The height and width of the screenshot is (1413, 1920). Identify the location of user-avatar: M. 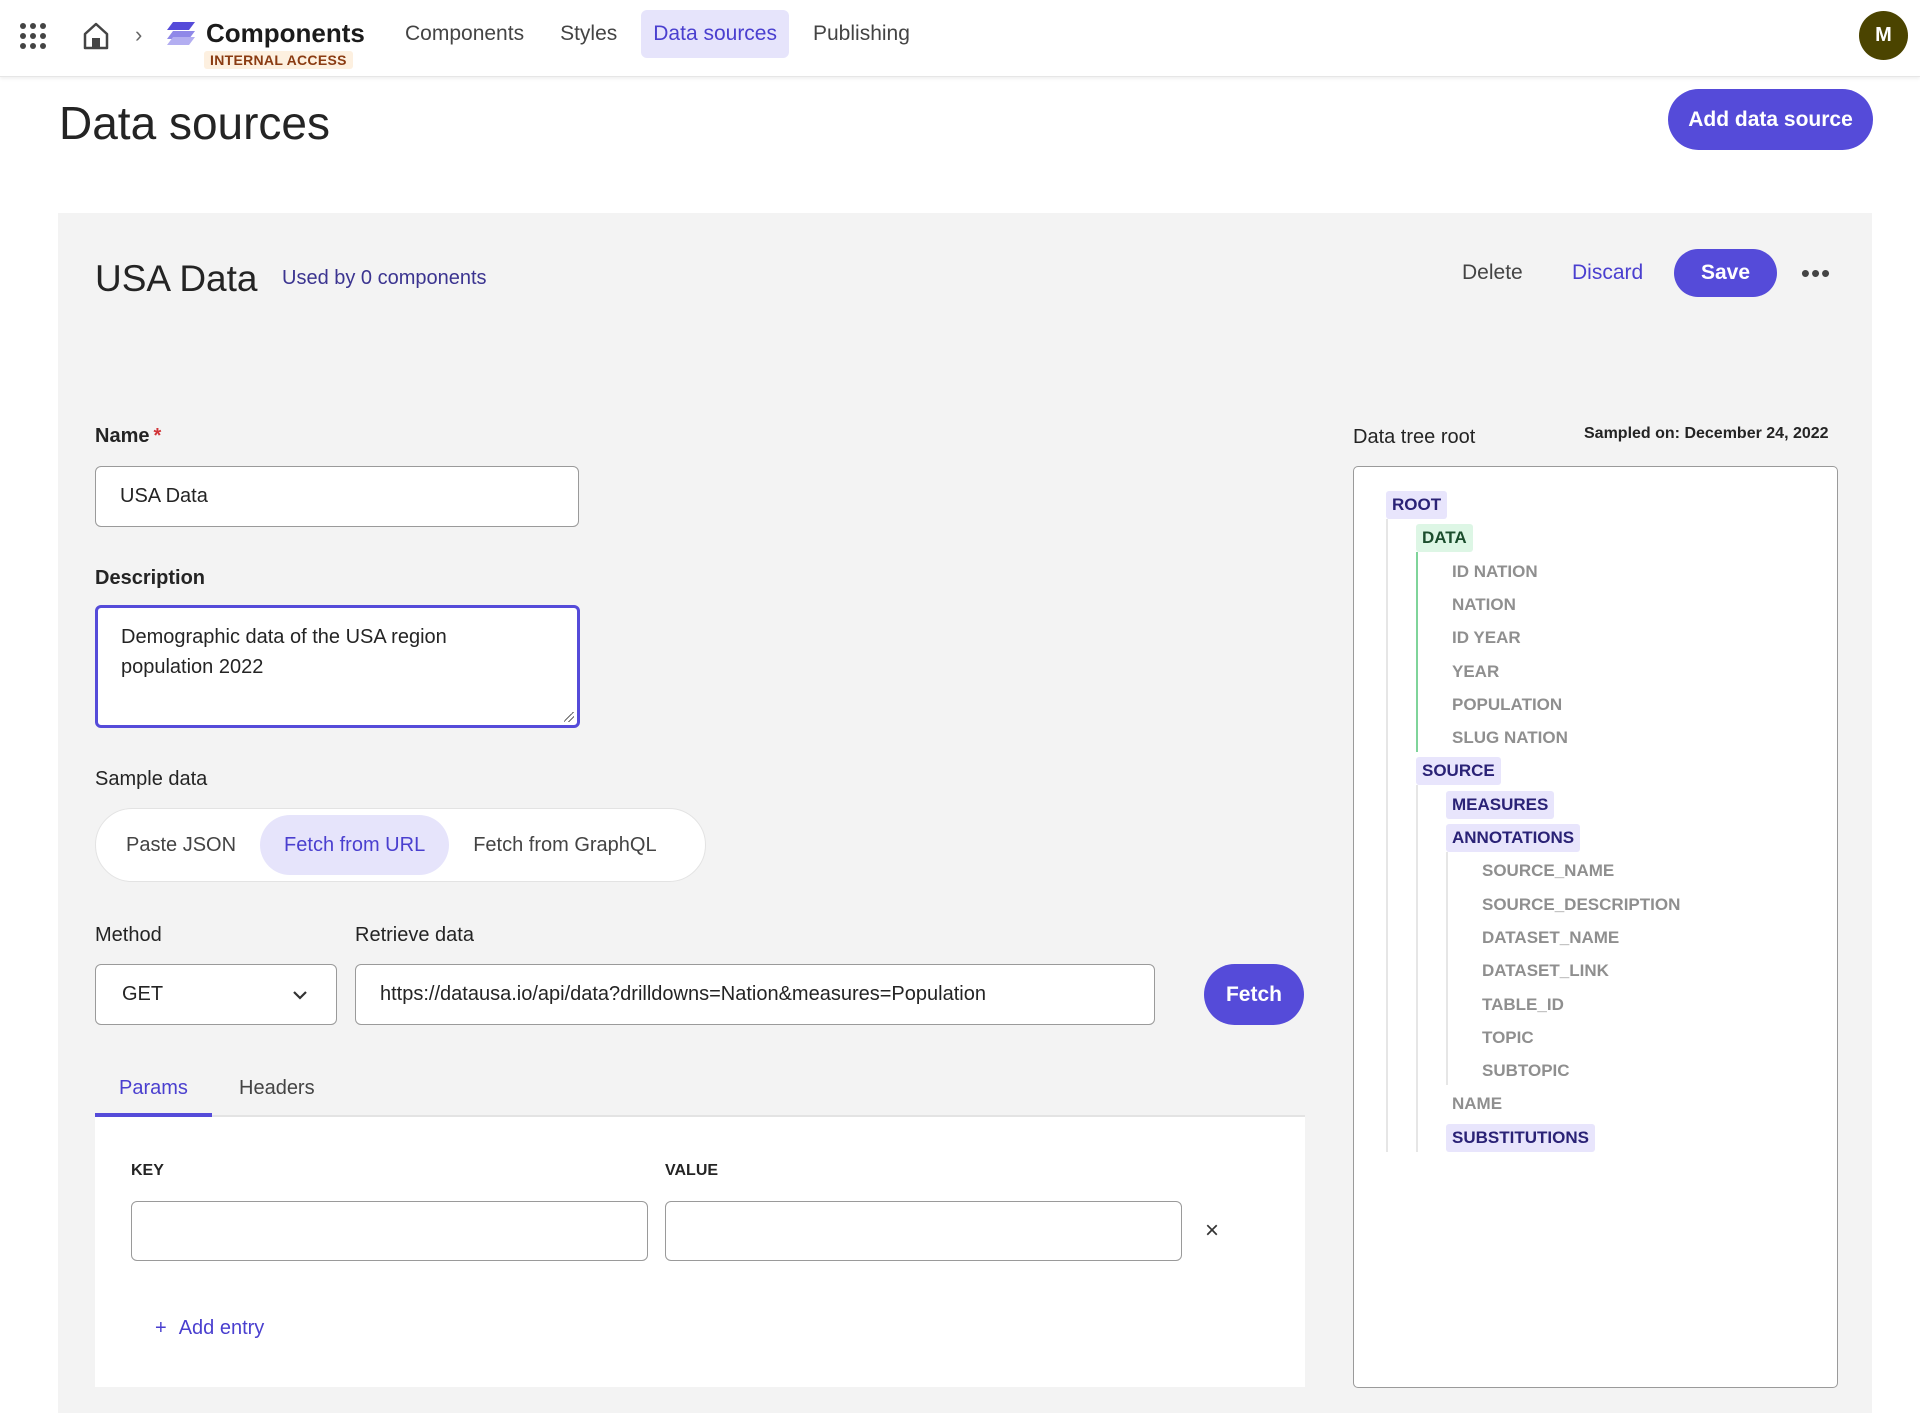
(1883, 35).